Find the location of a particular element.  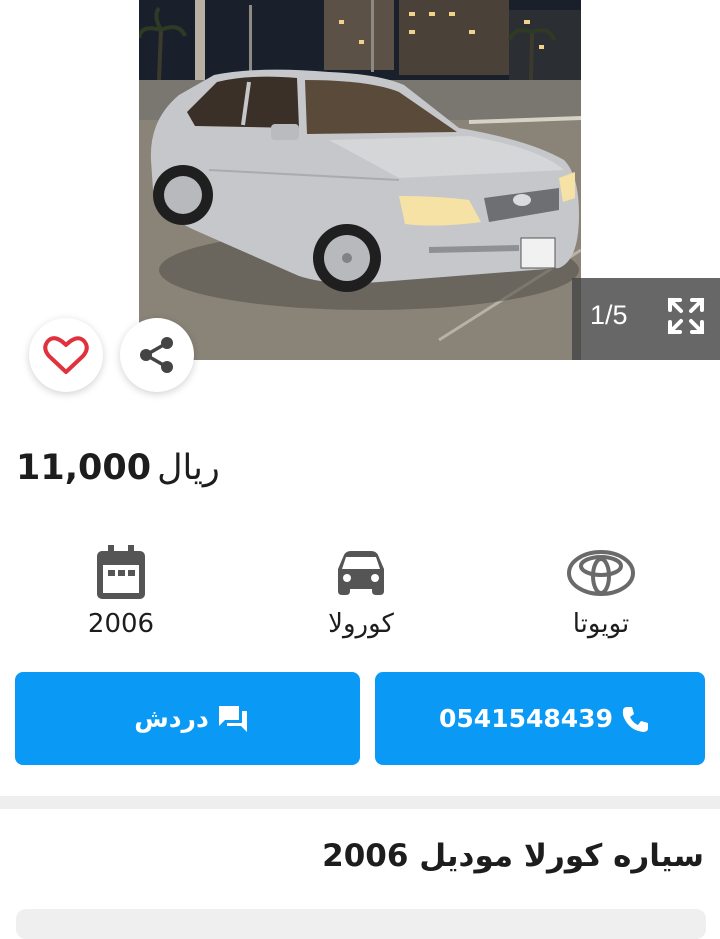

share-icon is located at coordinates (156, 355).